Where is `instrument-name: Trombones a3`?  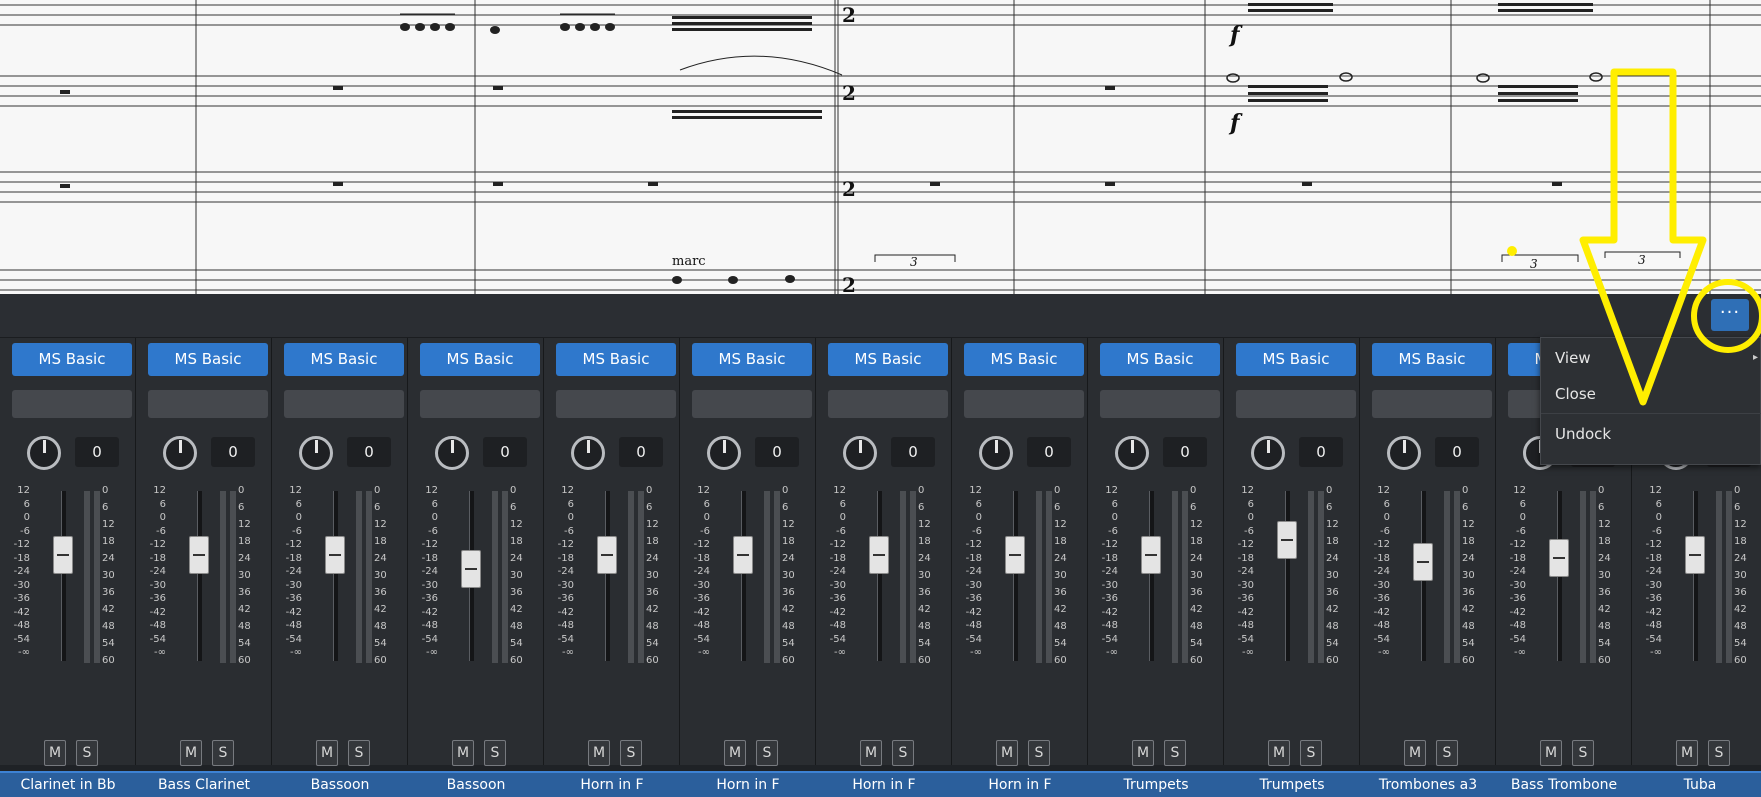 instrument-name: Trombones a3 is located at coordinates (1428, 784).